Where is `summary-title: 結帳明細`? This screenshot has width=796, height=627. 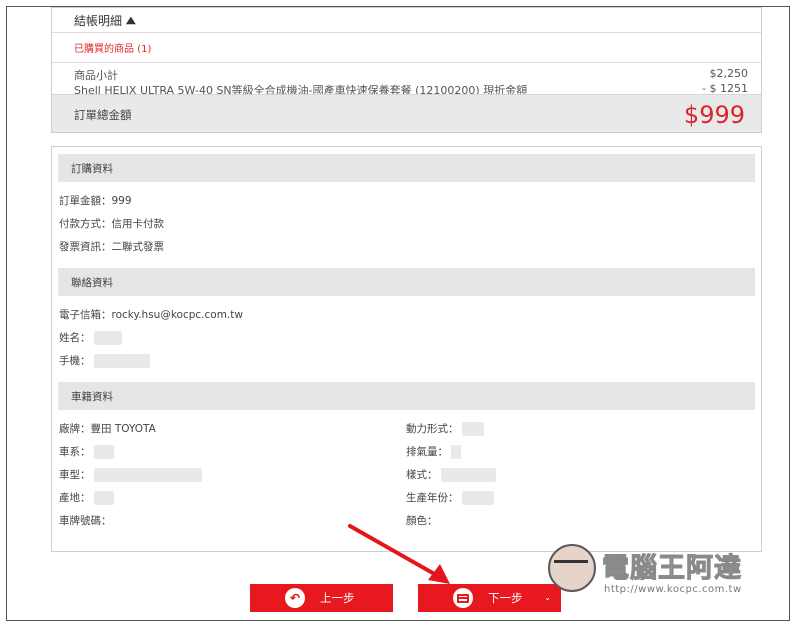 summary-title: 結帳明細 is located at coordinates (98, 20).